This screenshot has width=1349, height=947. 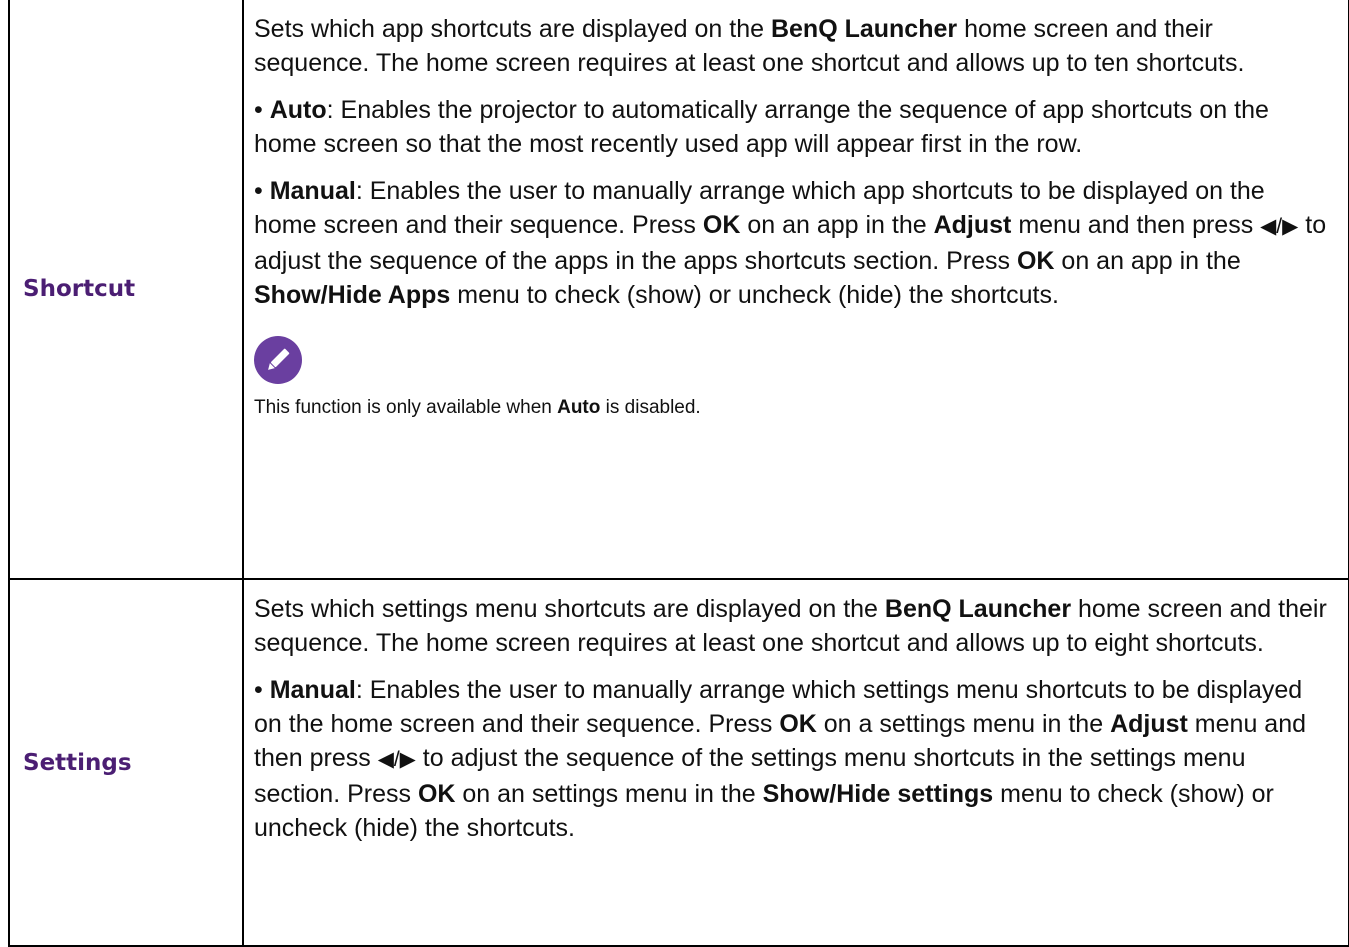 I want to click on row-label-shortcut: Shortcut, so click(x=79, y=289).